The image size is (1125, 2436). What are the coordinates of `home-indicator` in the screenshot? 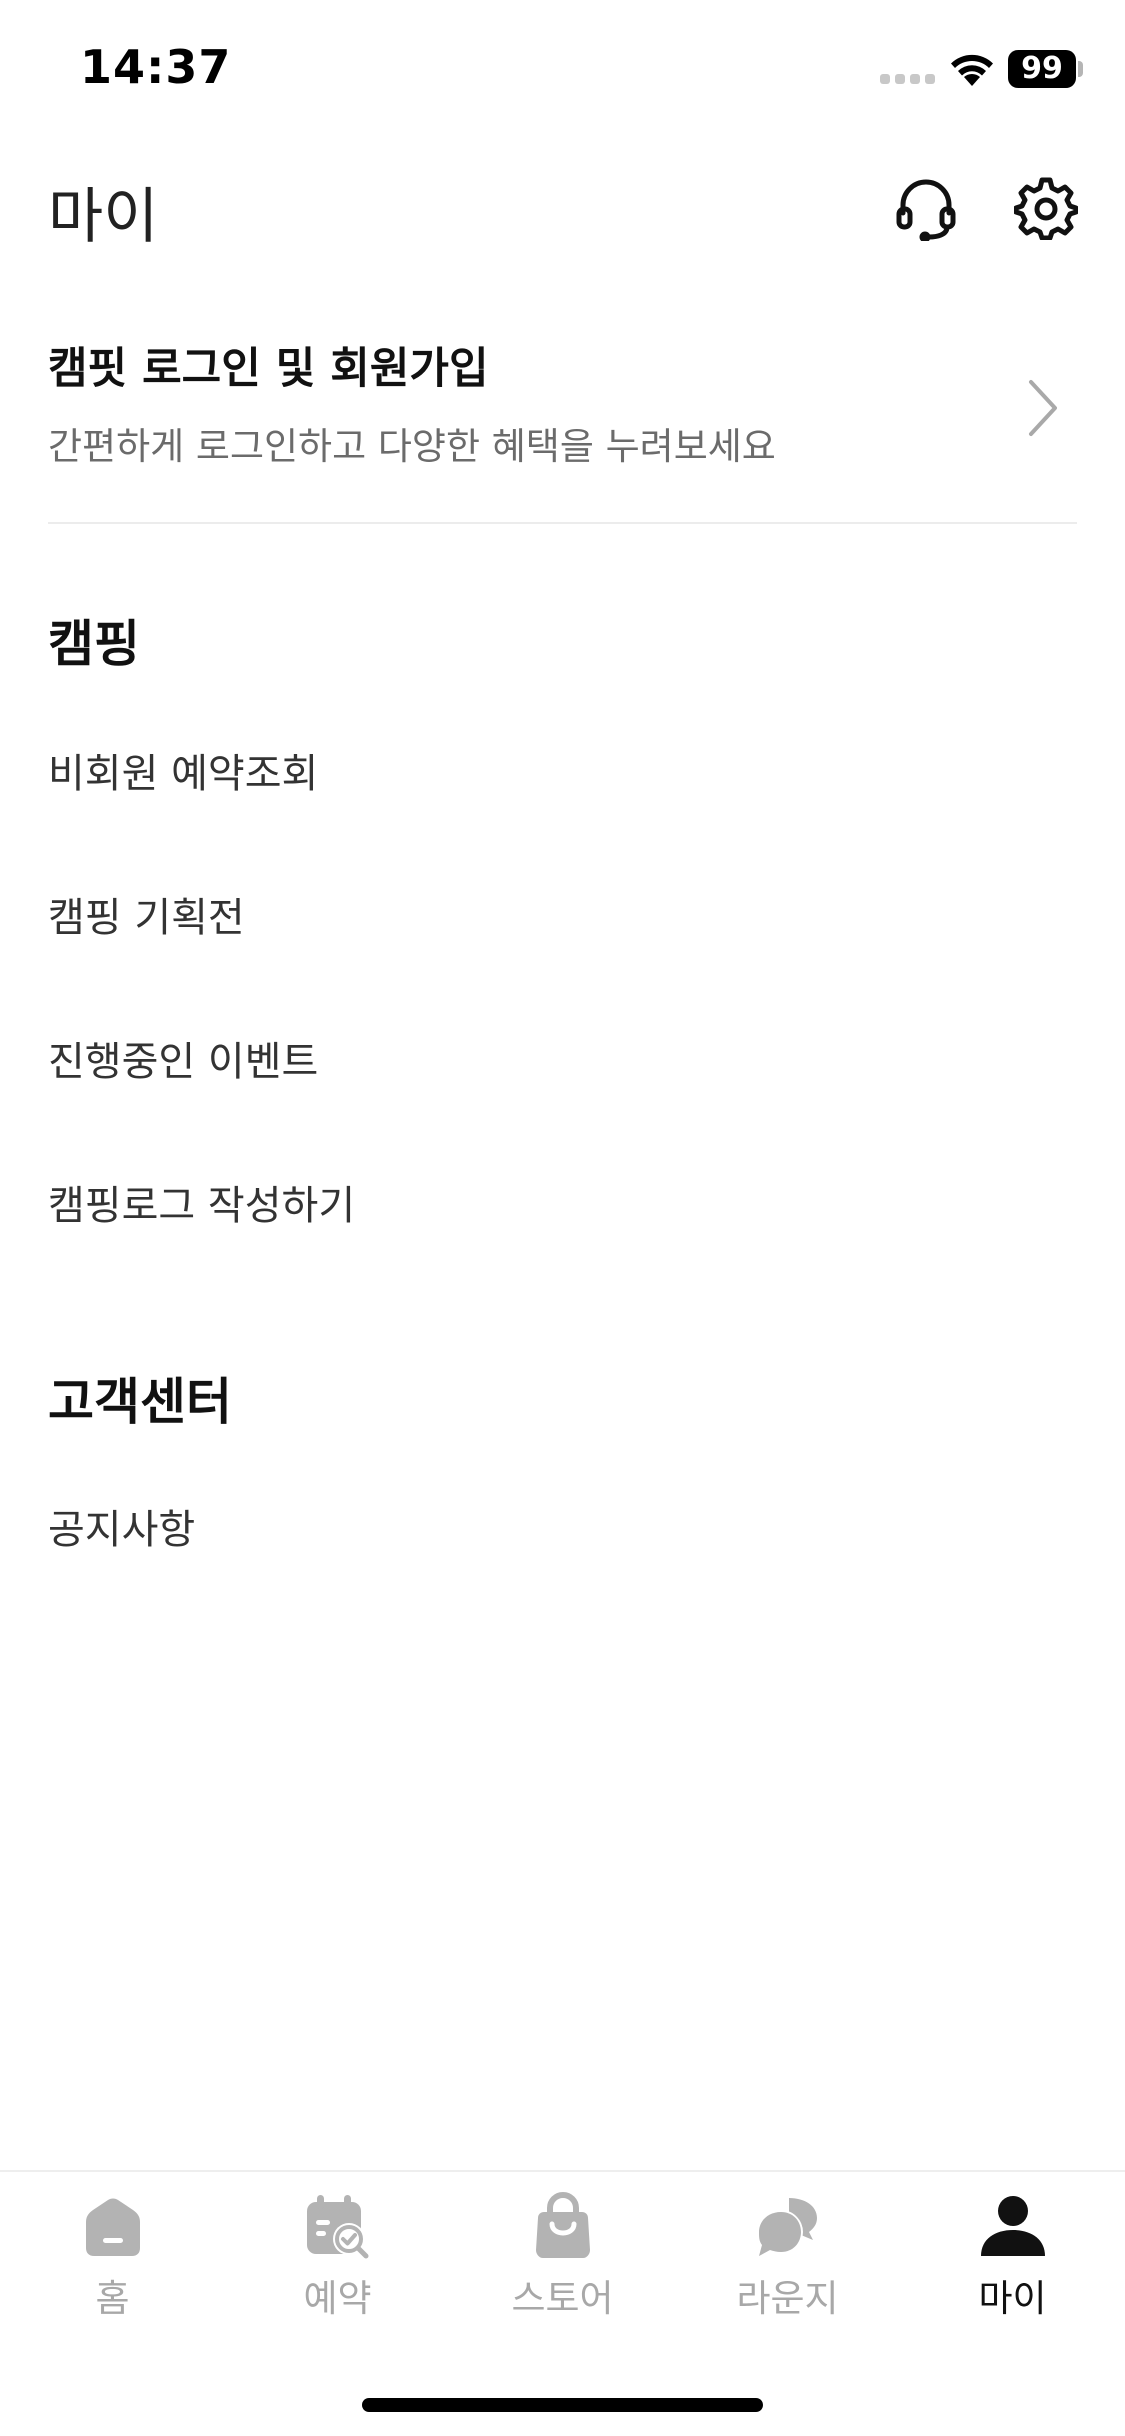 It's located at (562, 2405).